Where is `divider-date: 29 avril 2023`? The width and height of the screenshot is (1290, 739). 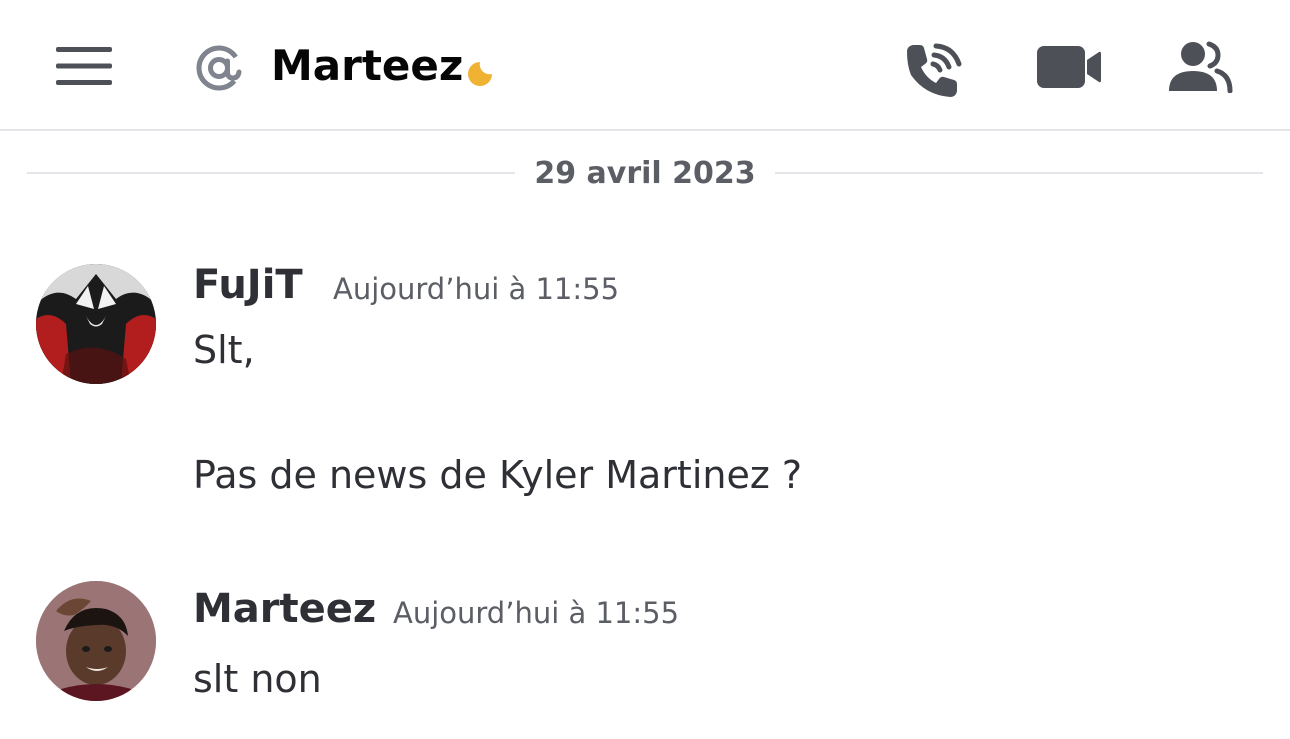
divider-date: 29 avril 2023 is located at coordinates (645, 173).